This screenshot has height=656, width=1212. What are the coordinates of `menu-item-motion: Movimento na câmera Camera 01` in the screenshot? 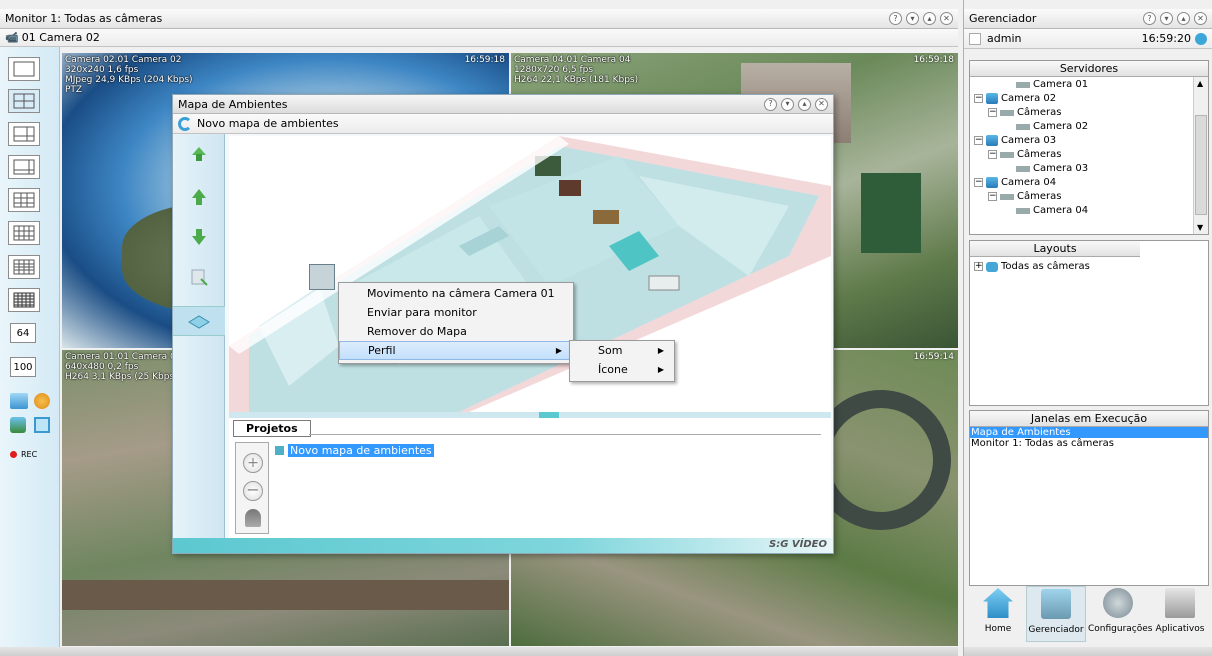 It's located at (456, 293).